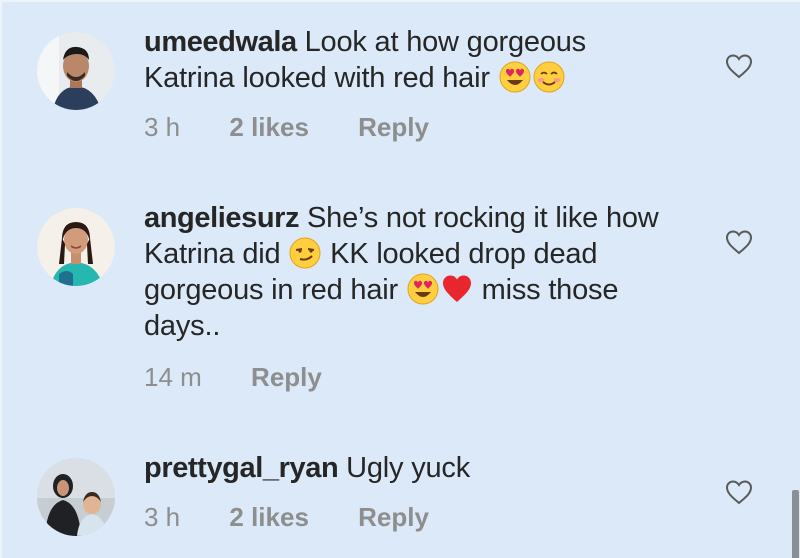 The image size is (800, 558). What do you see at coordinates (220, 42) in the screenshot?
I see `comment-username: umeedwala` at bounding box center [220, 42].